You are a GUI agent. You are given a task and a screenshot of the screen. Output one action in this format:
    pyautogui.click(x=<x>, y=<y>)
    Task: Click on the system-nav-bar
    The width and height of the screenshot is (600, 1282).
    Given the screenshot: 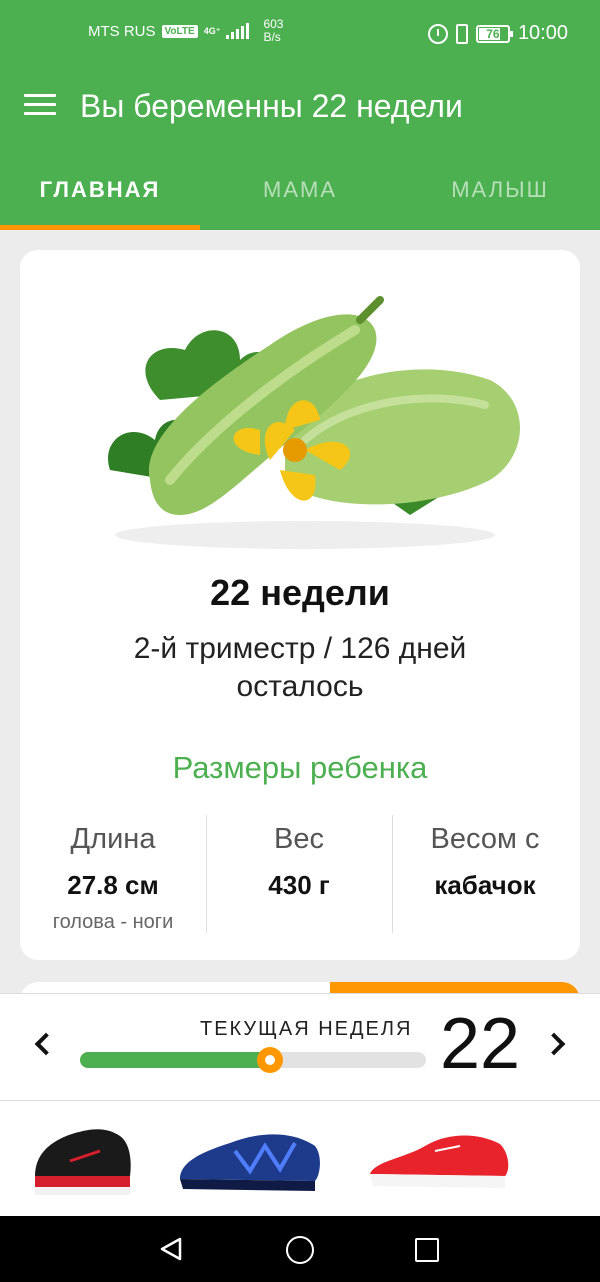 What is the action you would take?
    pyautogui.click(x=300, y=1249)
    